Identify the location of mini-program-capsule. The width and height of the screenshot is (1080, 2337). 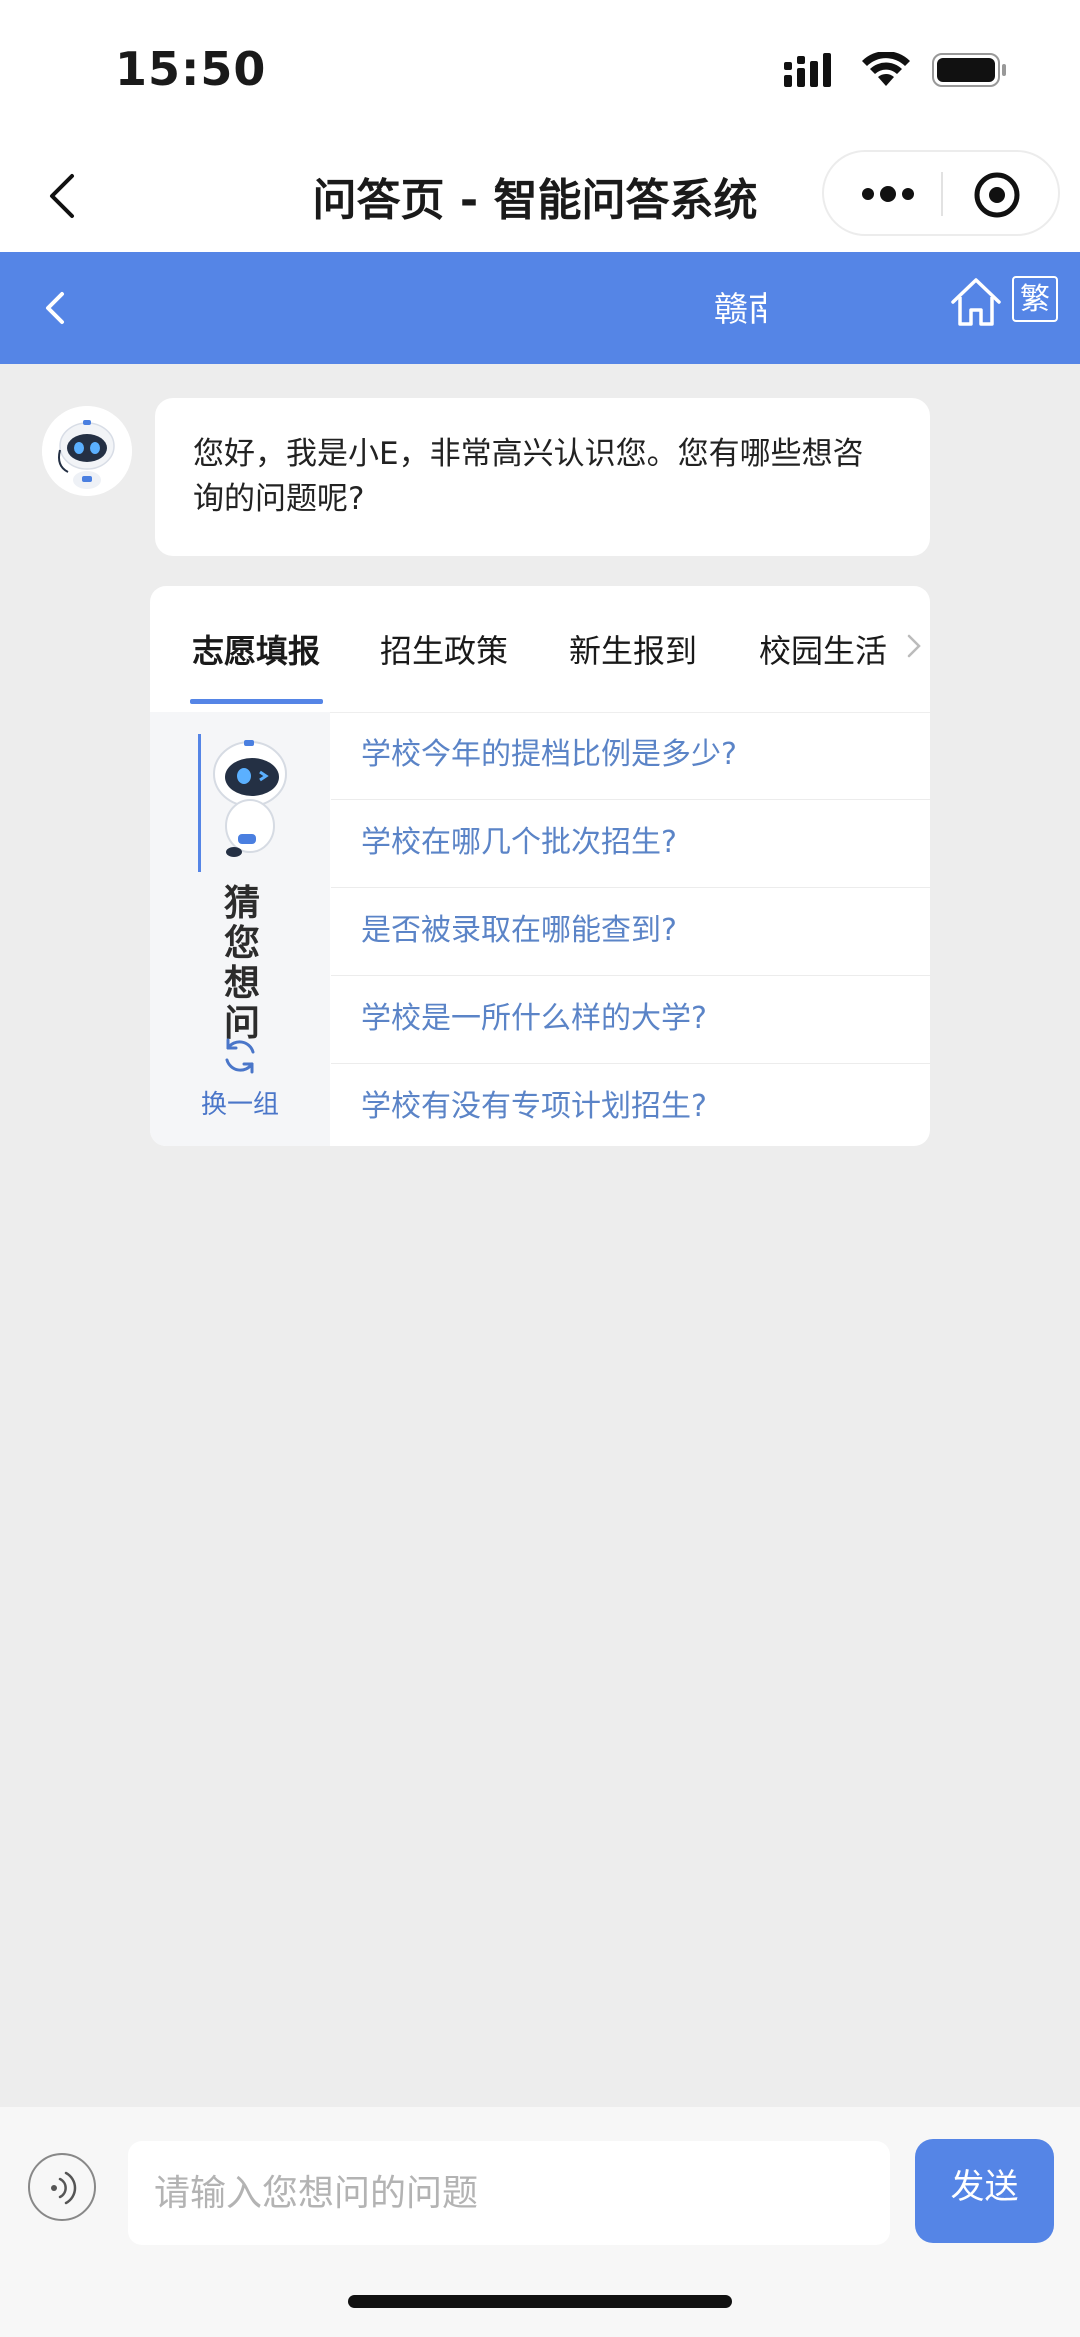
(941, 193).